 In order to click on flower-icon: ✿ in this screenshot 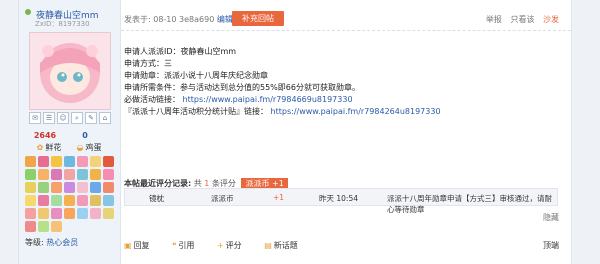, I will do `click(40, 147)`.